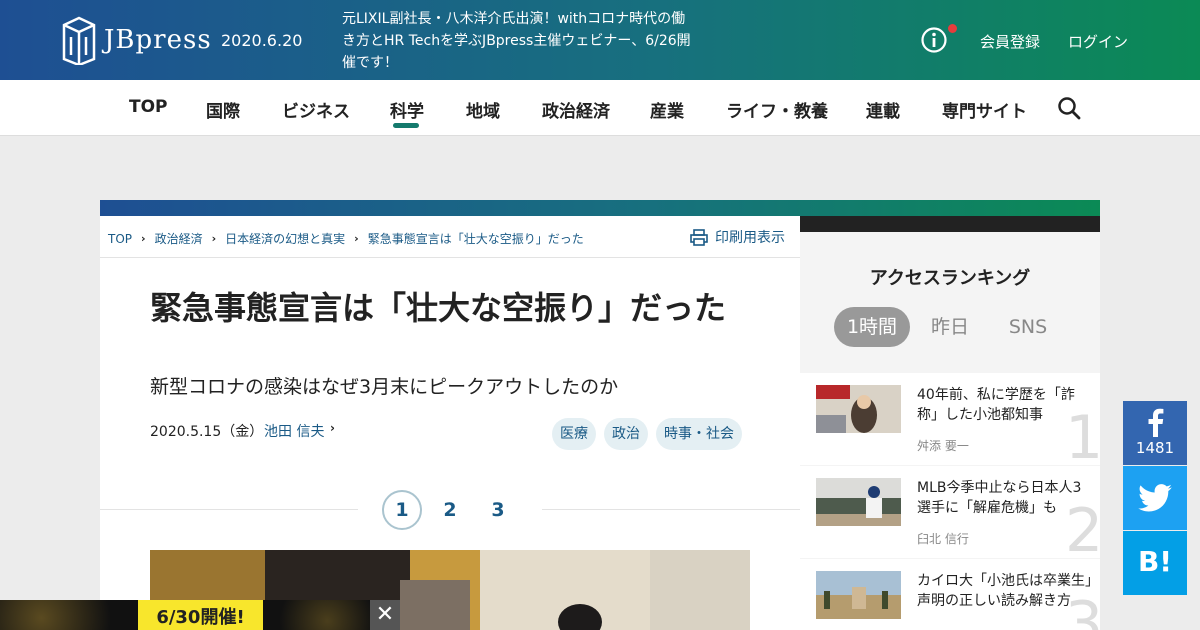  I want to click on notification-dot, so click(952, 28).